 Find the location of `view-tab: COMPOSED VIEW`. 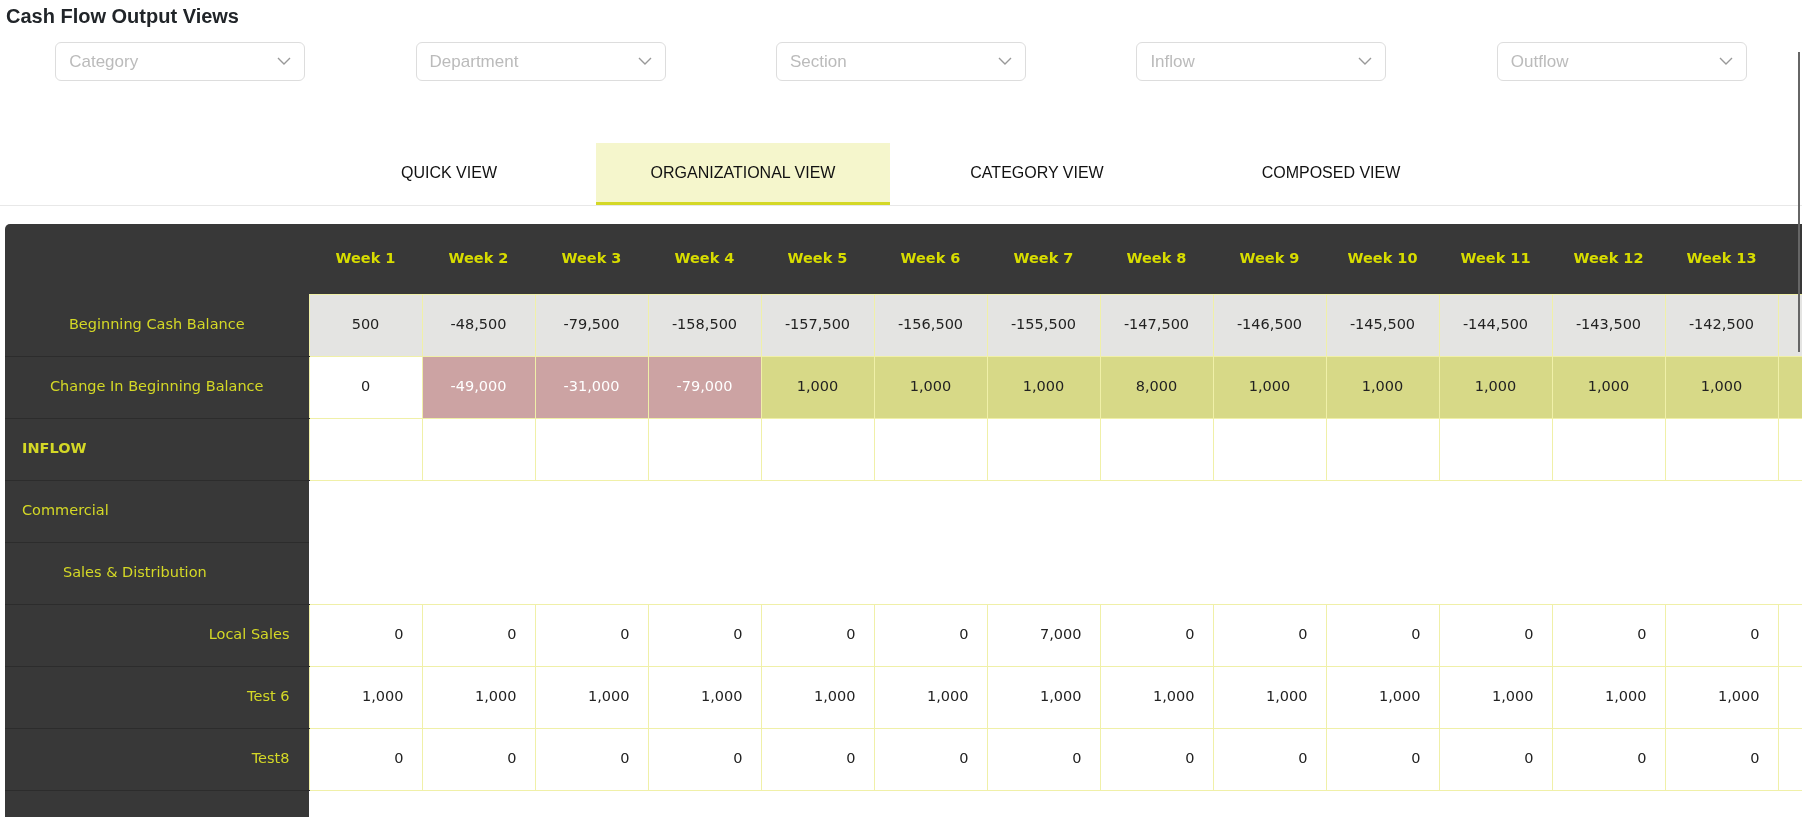

view-tab: COMPOSED VIEW is located at coordinates (1331, 174).